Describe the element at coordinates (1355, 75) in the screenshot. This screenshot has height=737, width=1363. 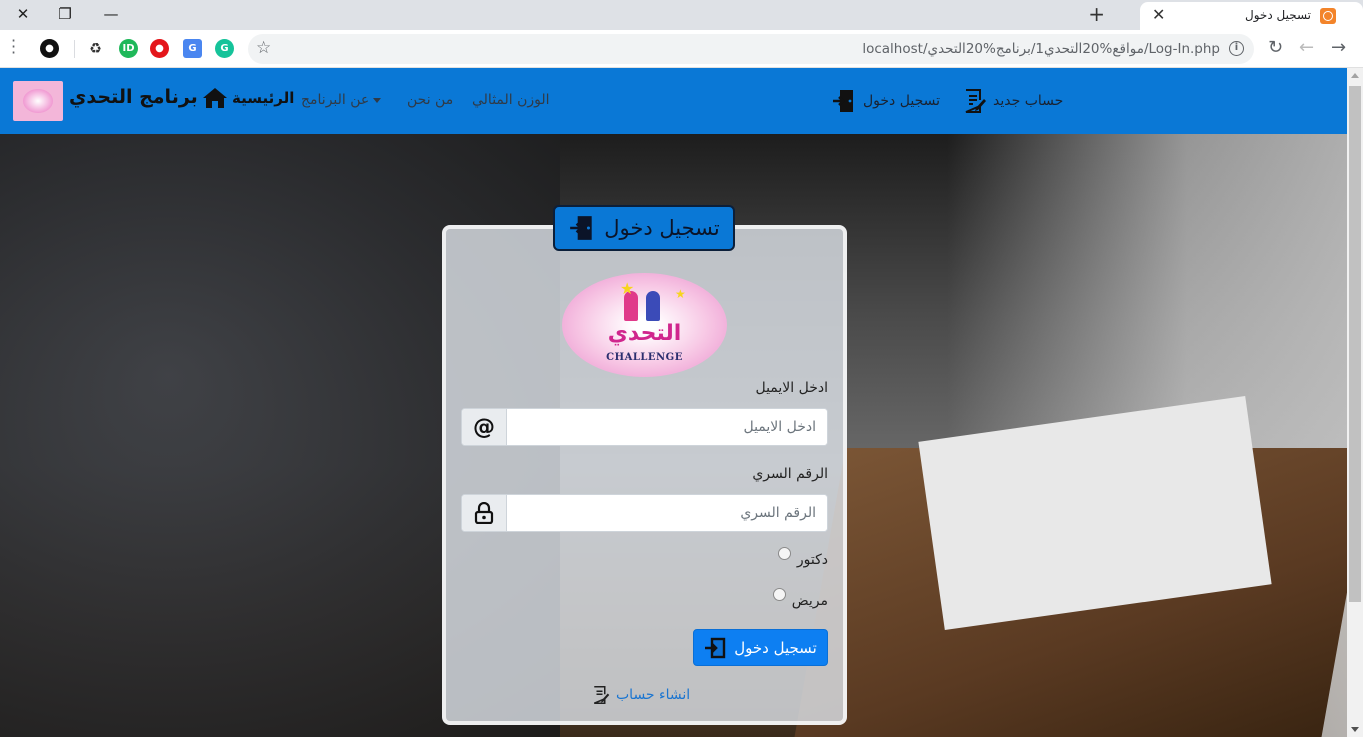
I see `scroll-up-arrow-icon` at that location.